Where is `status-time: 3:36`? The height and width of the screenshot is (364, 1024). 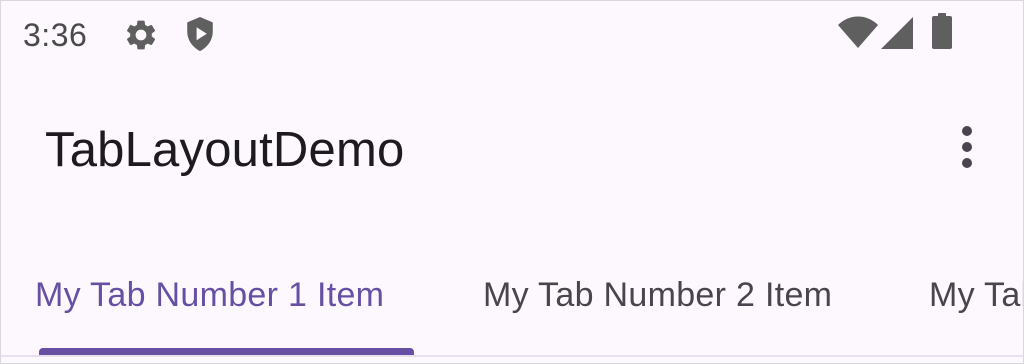 status-time: 3:36 is located at coordinates (55, 35).